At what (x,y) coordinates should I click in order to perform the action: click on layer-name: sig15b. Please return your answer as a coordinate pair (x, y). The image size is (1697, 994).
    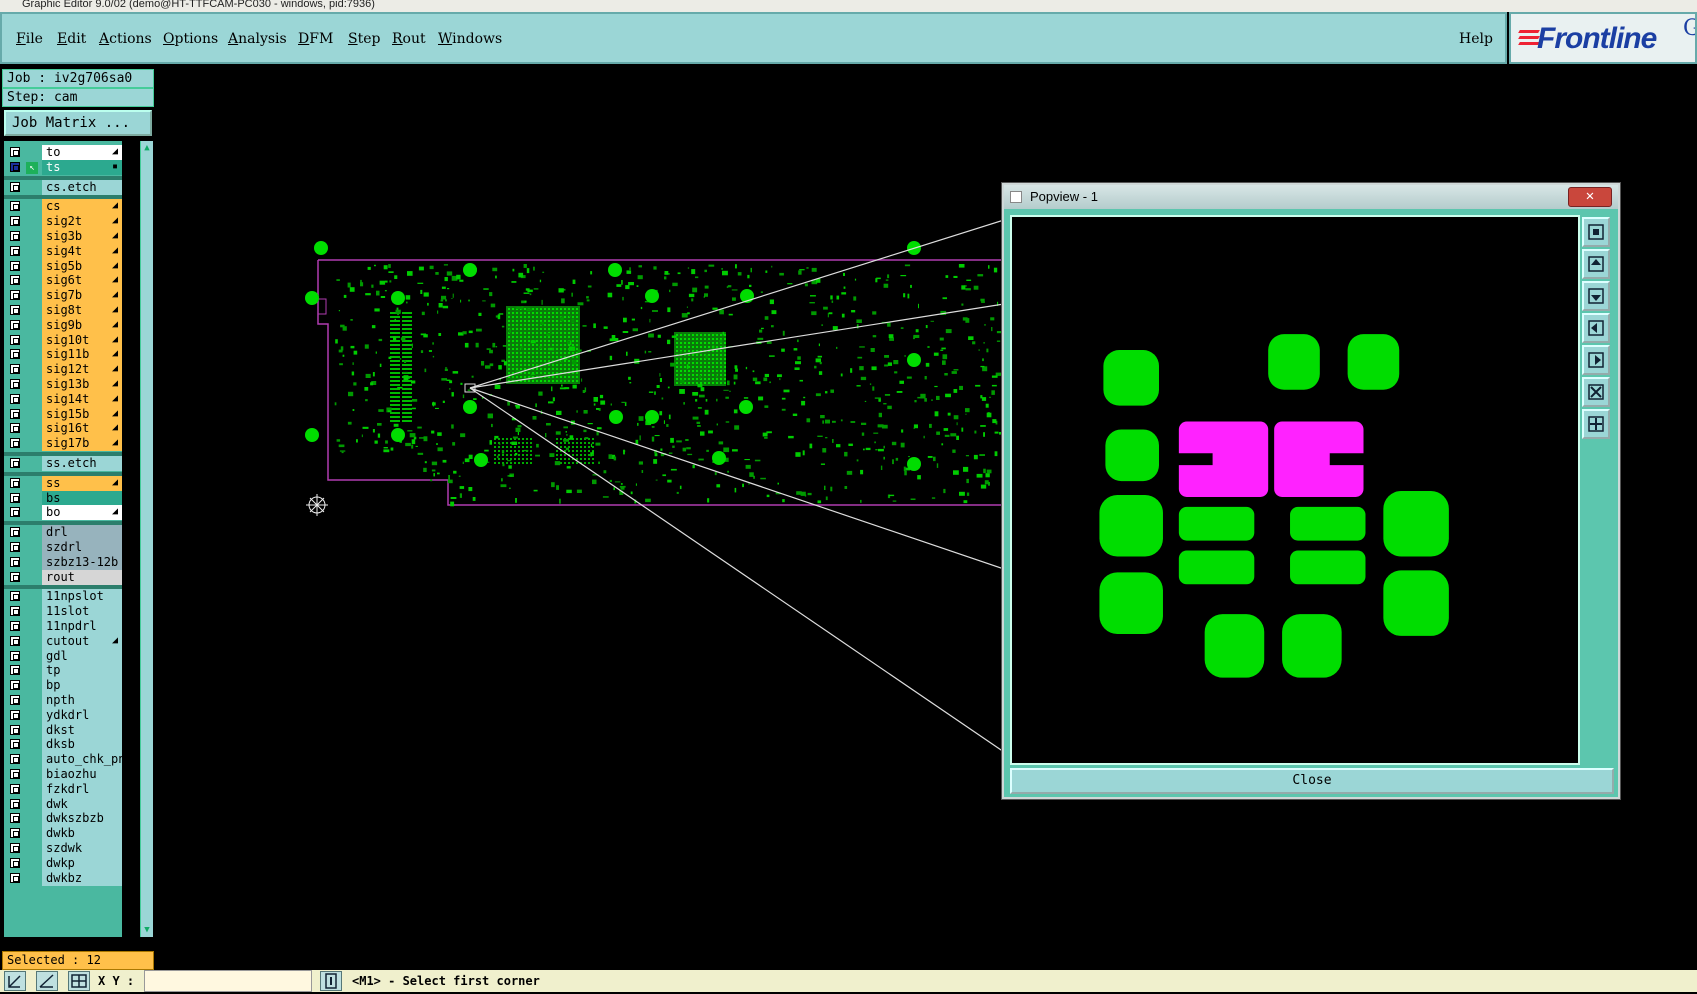
    Looking at the image, I should click on (82, 414).